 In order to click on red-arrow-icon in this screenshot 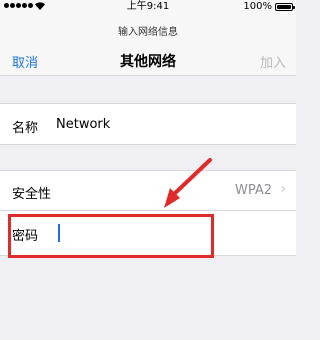, I will do `click(188, 183)`.